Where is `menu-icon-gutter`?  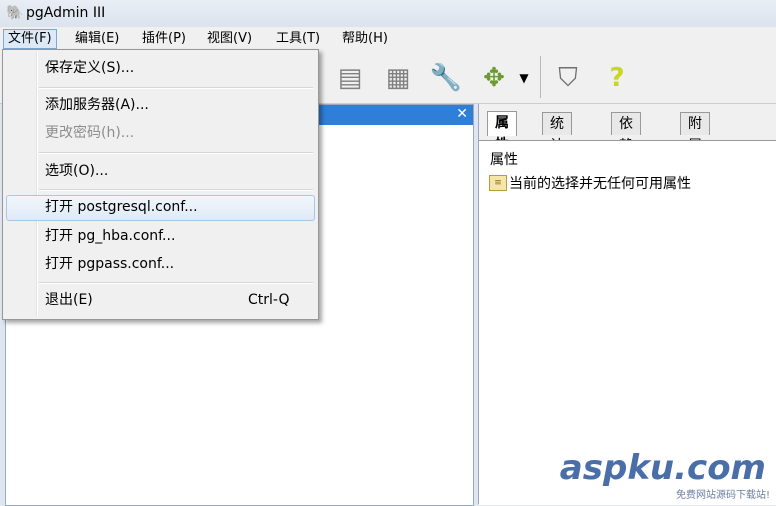 menu-icon-gutter is located at coordinates (37, 184).